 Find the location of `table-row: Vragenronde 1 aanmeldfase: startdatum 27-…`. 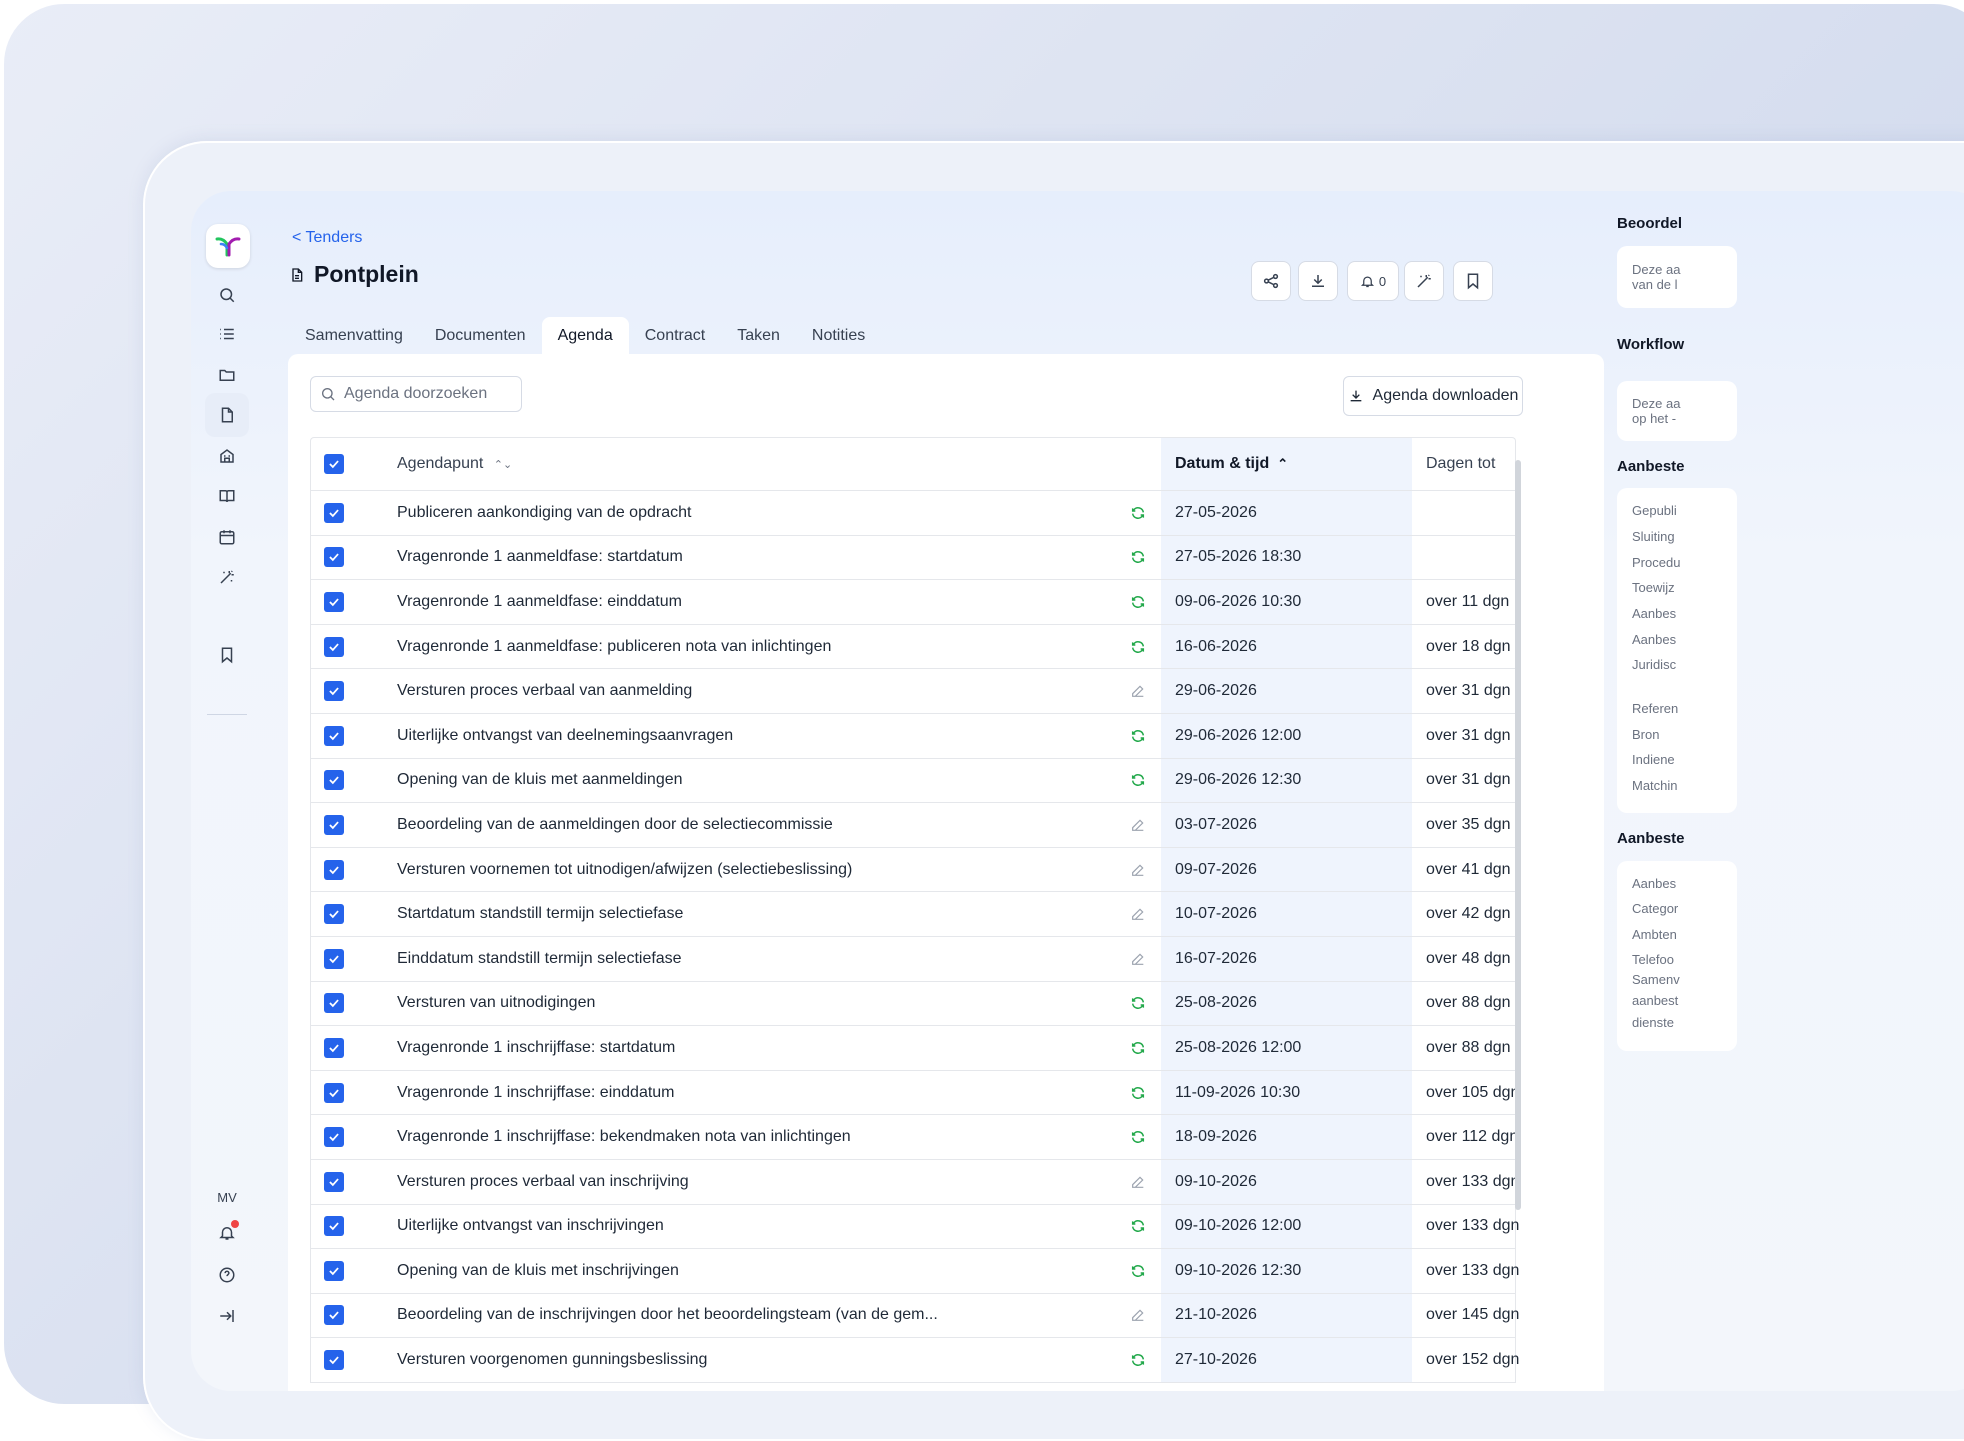

table-row: Vragenronde 1 aanmeldfase: startdatum 27-… is located at coordinates (913, 558).